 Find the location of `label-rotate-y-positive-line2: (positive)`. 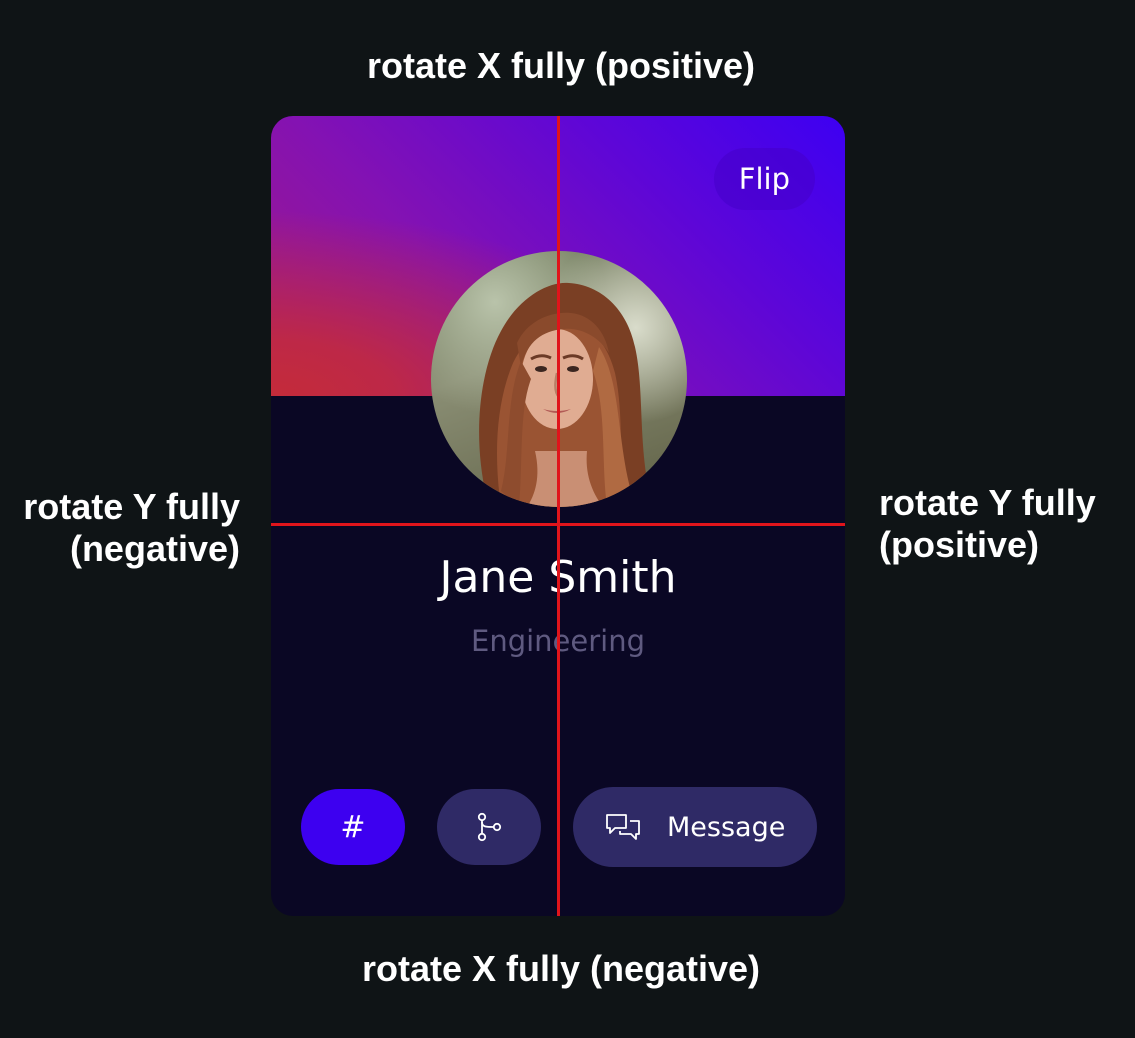

label-rotate-y-positive-line2: (positive) is located at coordinates (959, 544).